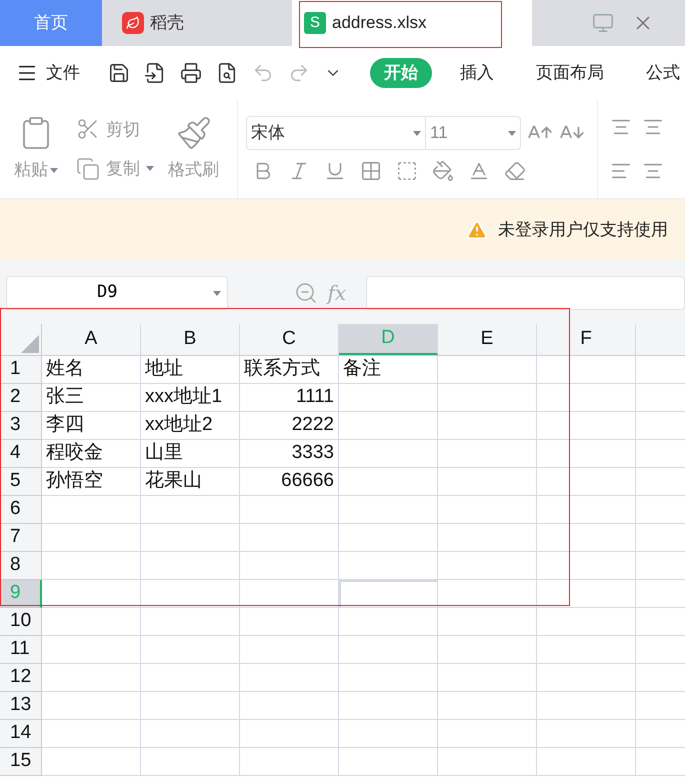 The width and height of the screenshot is (685, 782). I want to click on selected-cell, so click(388, 594).